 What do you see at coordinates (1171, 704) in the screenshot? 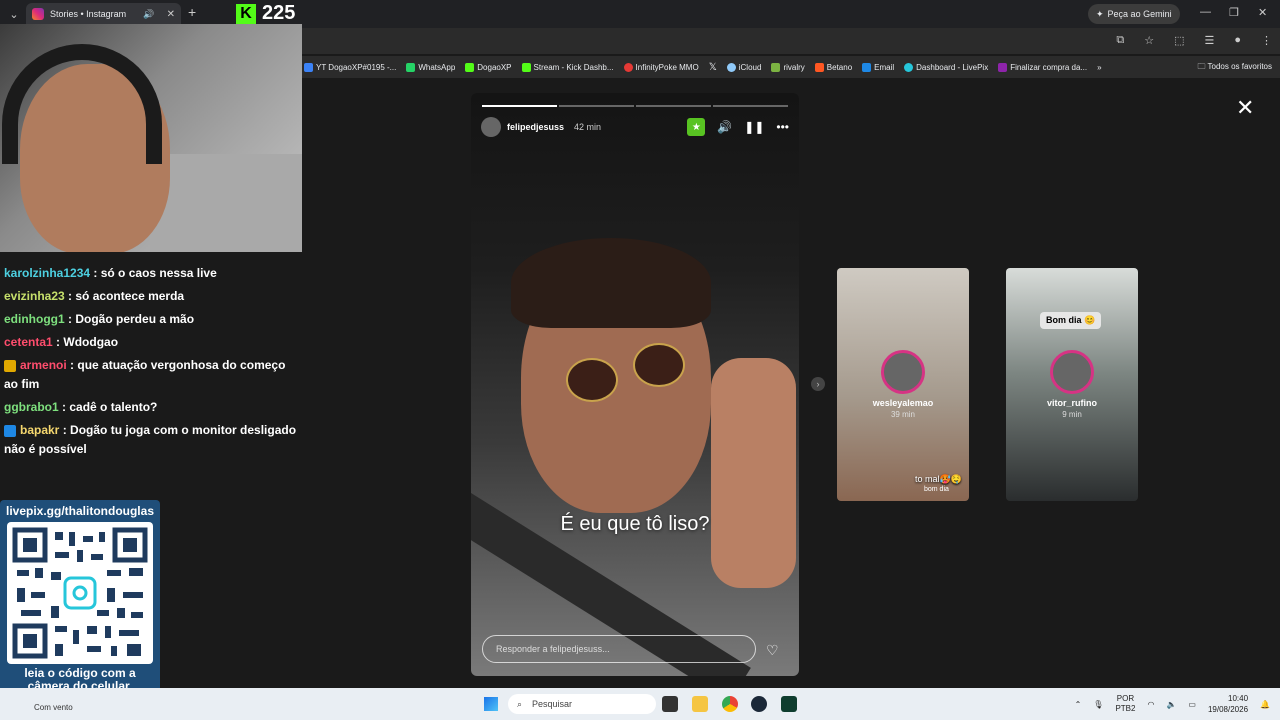
I see `volume-tray-icon: 🔈` at bounding box center [1171, 704].